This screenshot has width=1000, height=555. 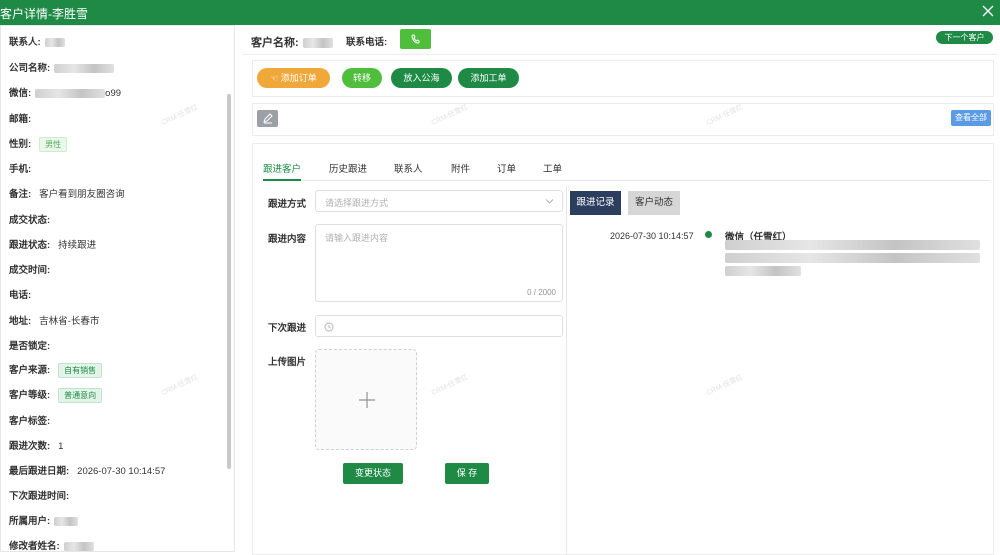 I want to click on field-level: 客户等级: 普通意向, so click(x=56, y=395).